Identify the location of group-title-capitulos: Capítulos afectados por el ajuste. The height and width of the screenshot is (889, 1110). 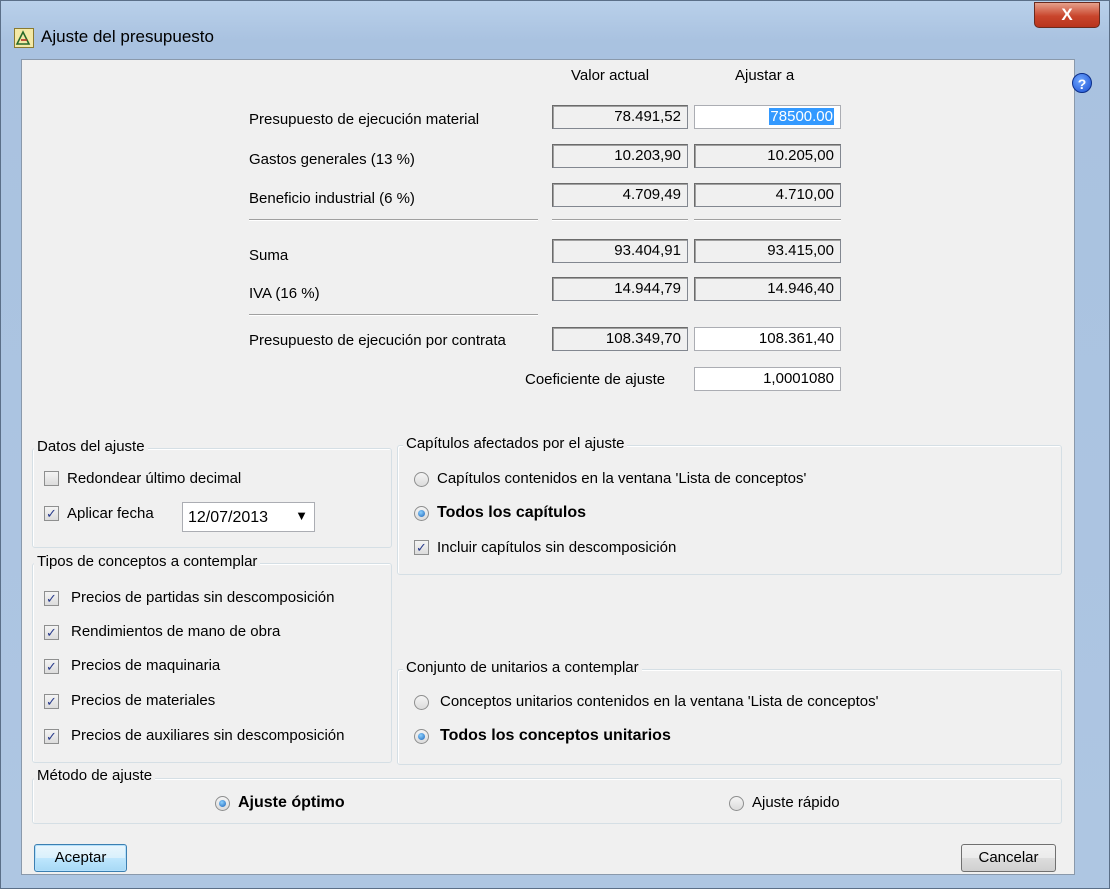
(515, 443).